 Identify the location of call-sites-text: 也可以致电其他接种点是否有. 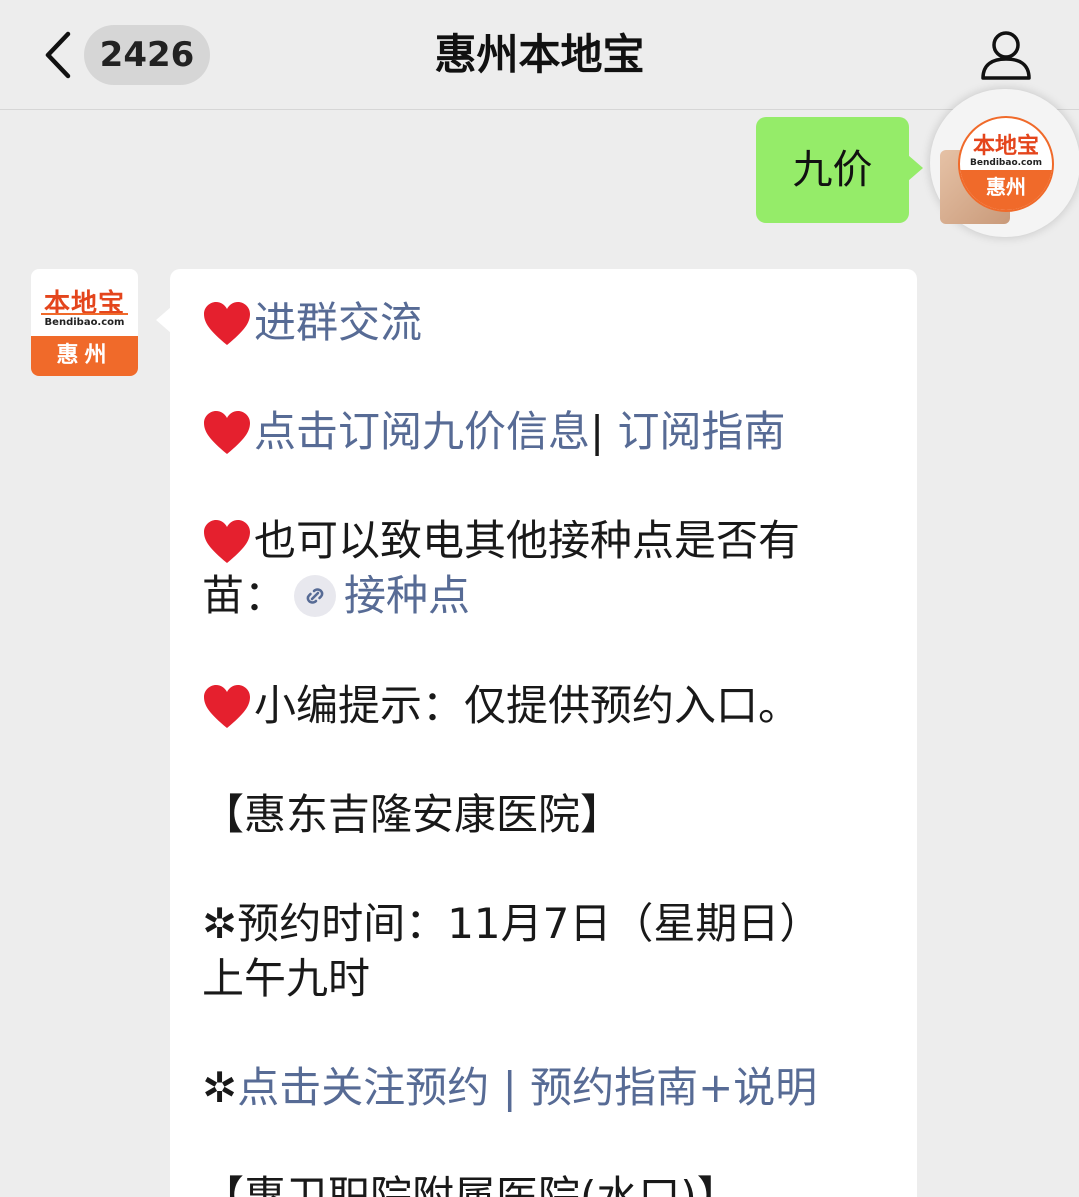
(527, 540).